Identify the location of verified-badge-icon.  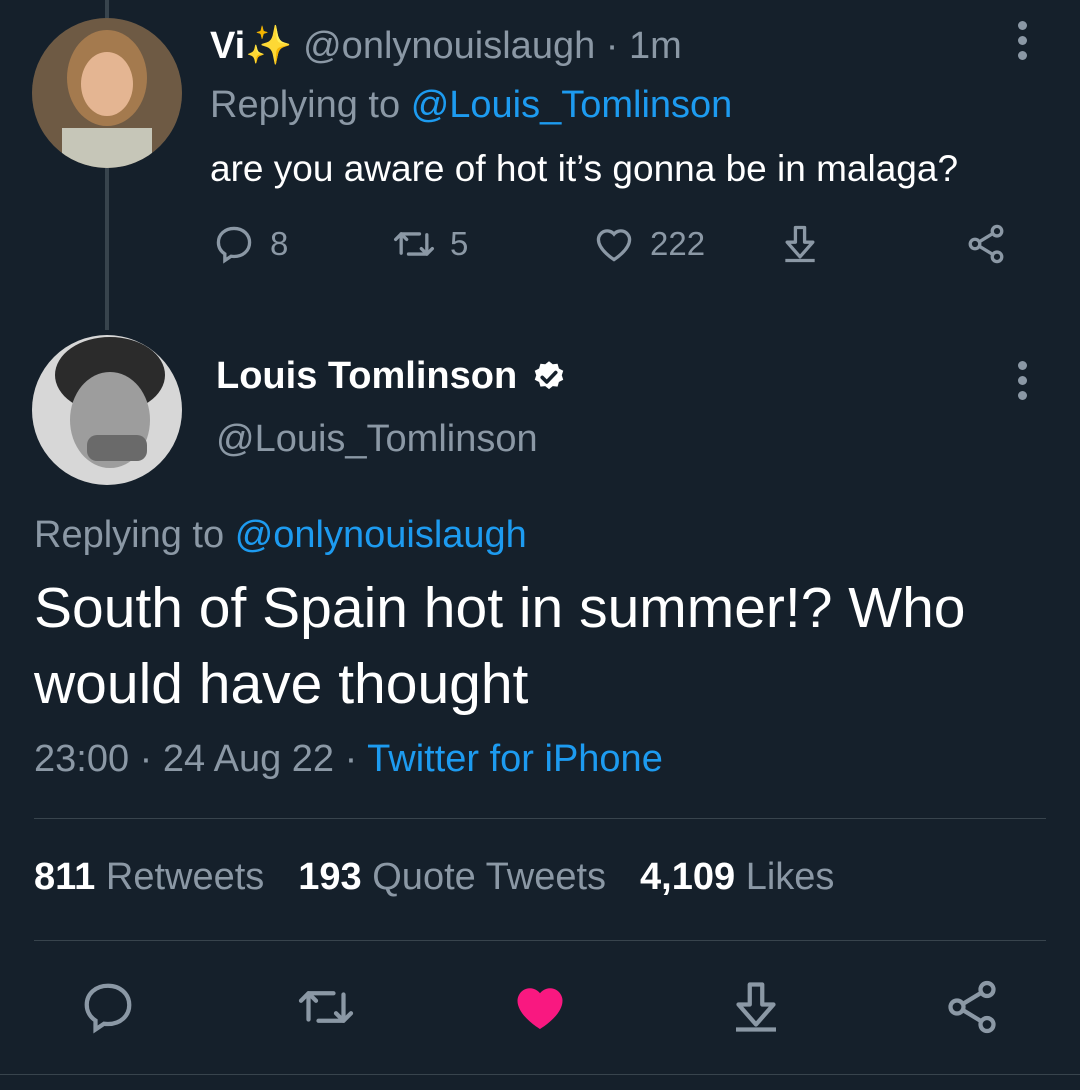
(549, 374).